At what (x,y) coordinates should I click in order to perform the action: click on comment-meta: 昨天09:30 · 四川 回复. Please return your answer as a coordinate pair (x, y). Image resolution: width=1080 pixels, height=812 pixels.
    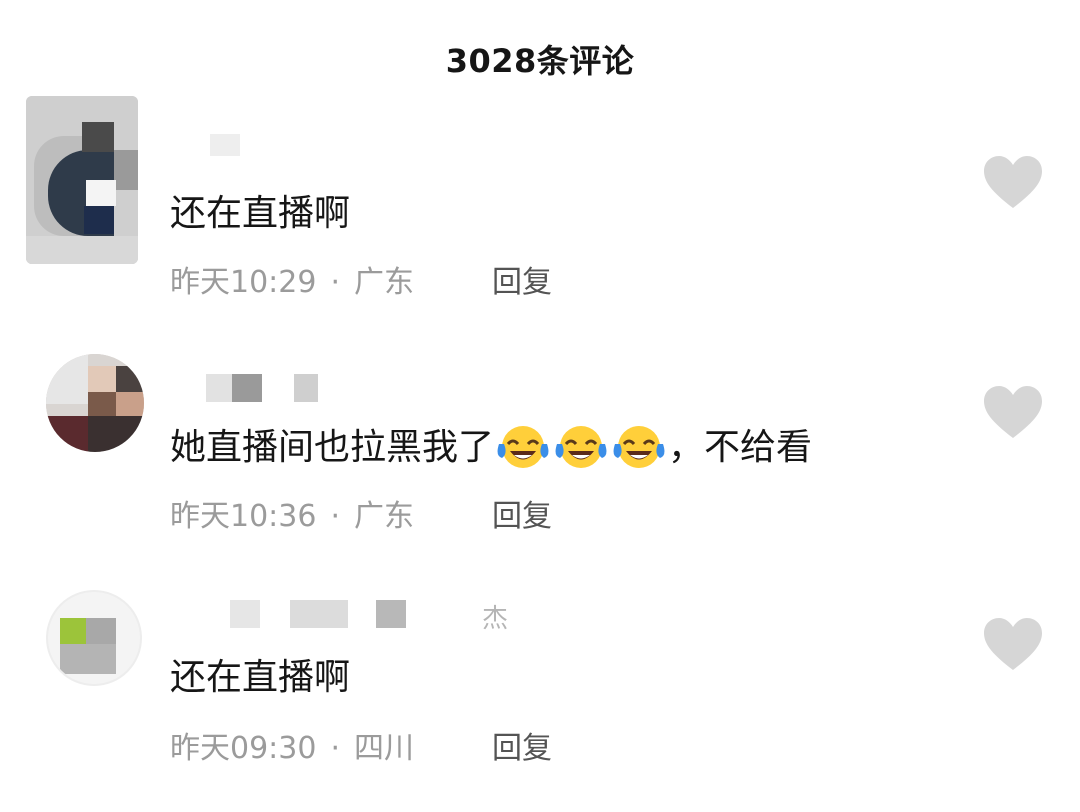
    Looking at the image, I should click on (361, 749).